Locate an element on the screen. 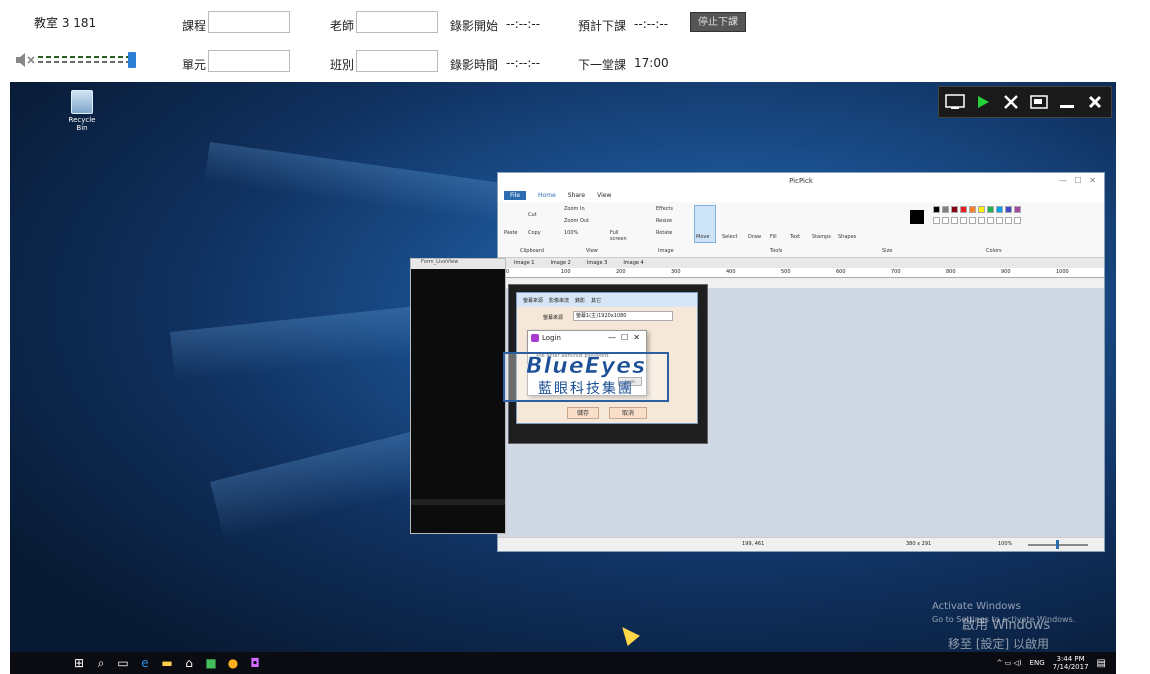  horizontal-ruler: 0 100 200 300 400 500 600 700 800 900 1000 is located at coordinates (801, 273).